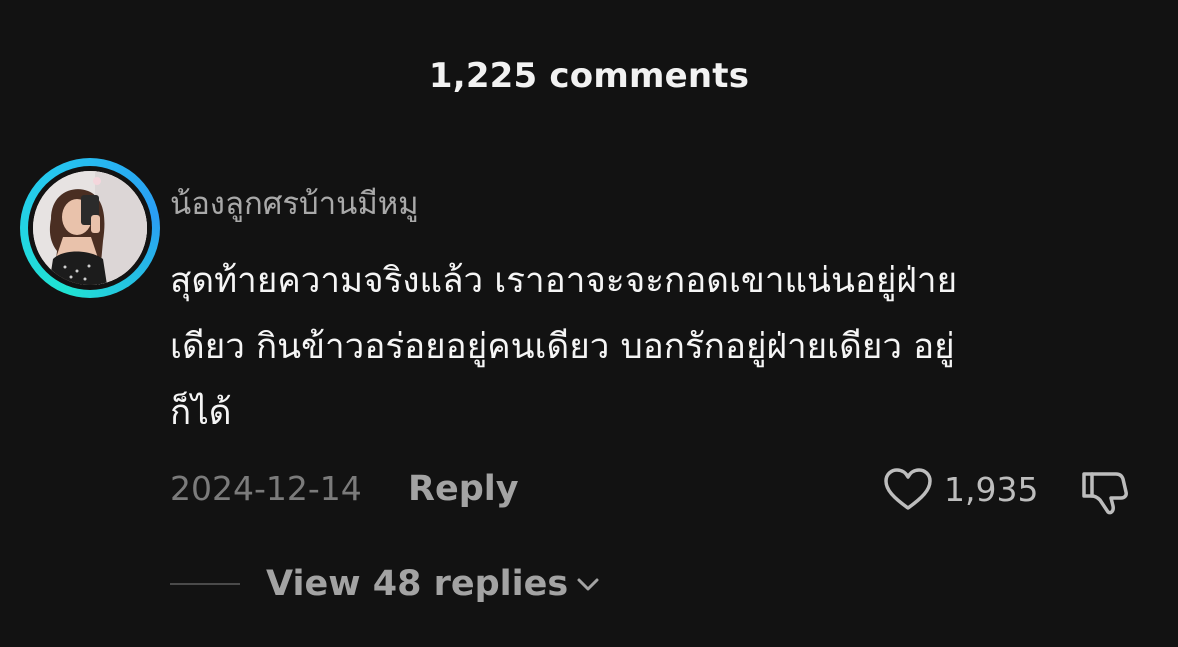 This screenshot has width=1178, height=647. What do you see at coordinates (266, 488) in the screenshot?
I see `comment-date: 2024-12-14` at bounding box center [266, 488].